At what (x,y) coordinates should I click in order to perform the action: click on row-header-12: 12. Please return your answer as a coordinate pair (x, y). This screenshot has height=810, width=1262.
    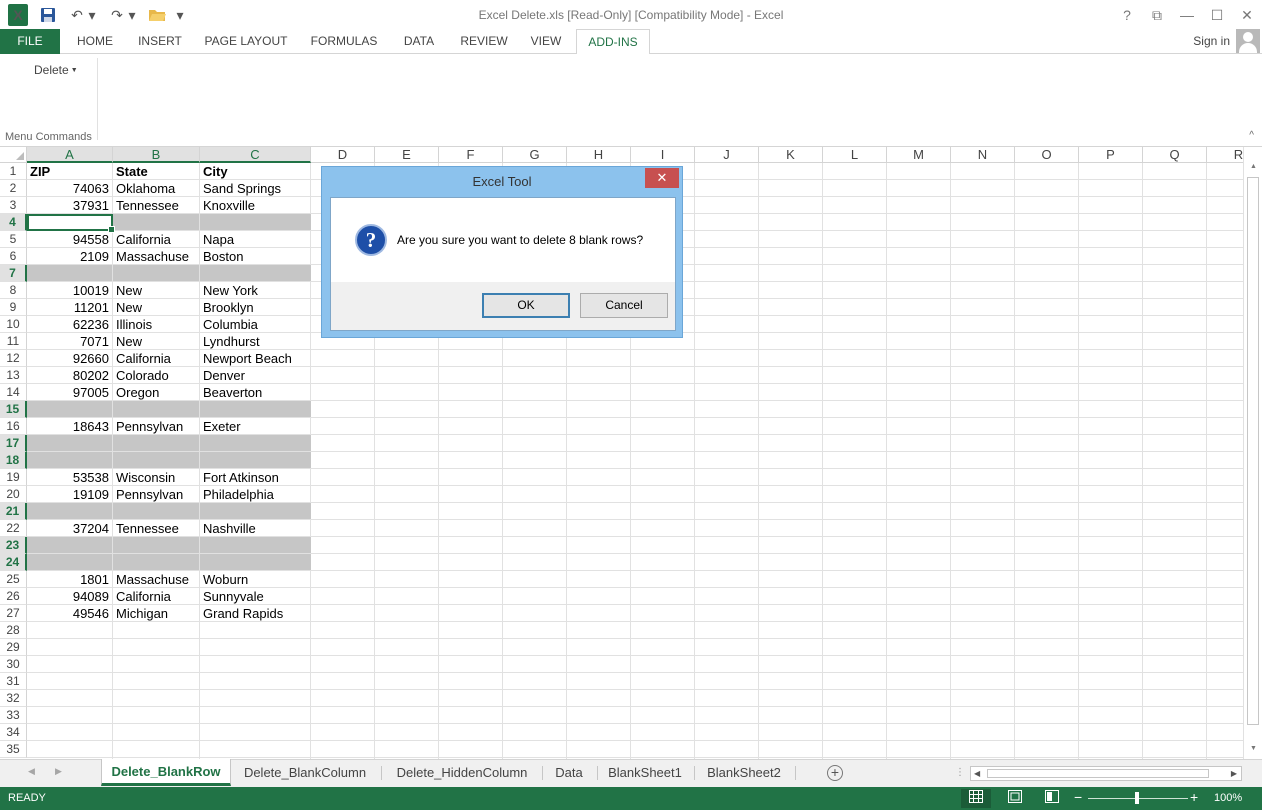
    Looking at the image, I should click on (13, 358).